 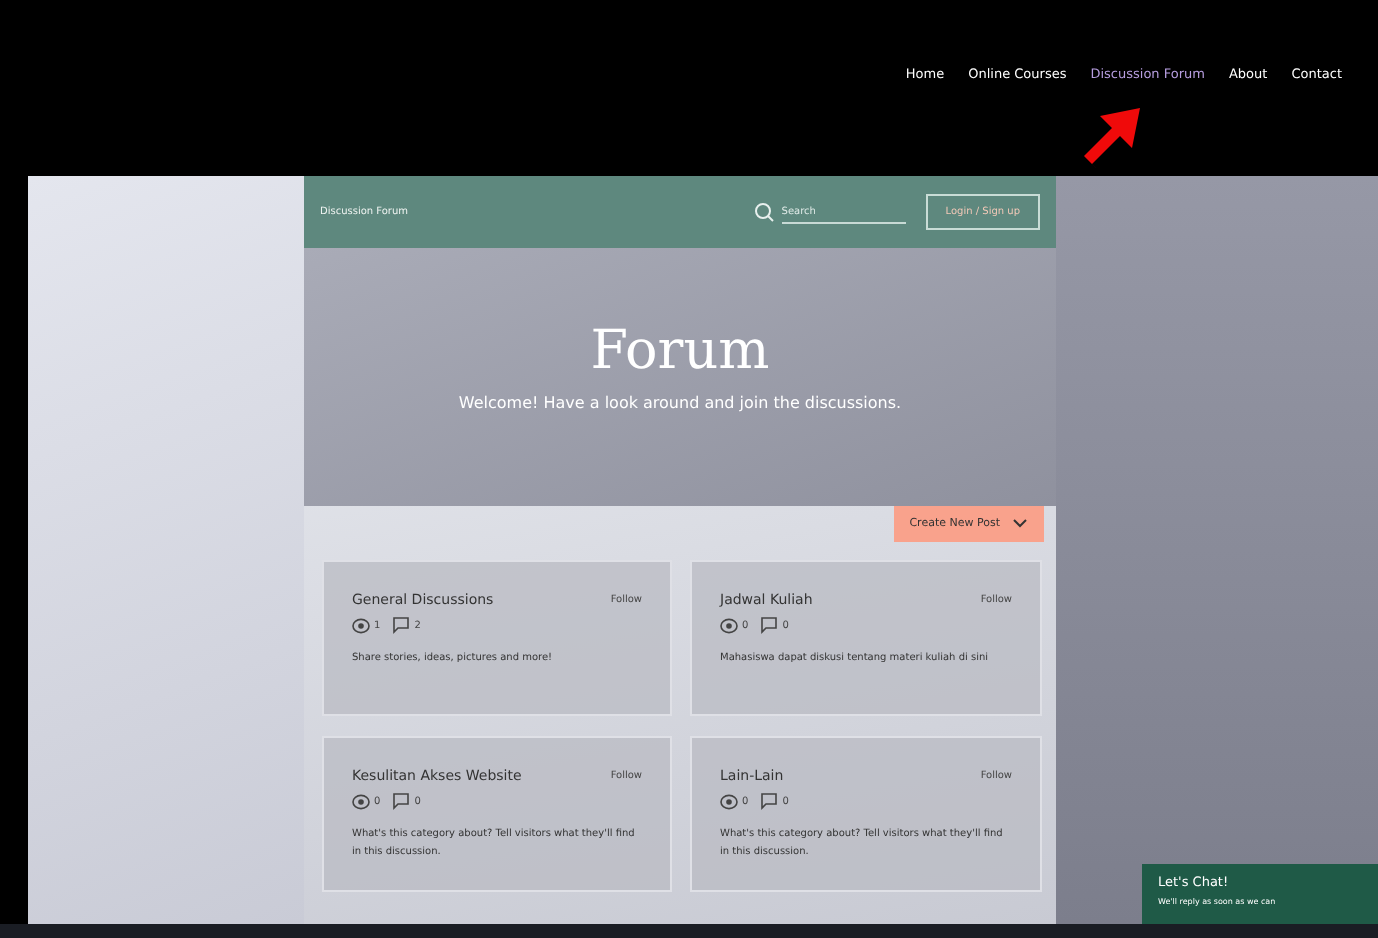 What do you see at coordinates (763, 212) in the screenshot?
I see `search-icon` at bounding box center [763, 212].